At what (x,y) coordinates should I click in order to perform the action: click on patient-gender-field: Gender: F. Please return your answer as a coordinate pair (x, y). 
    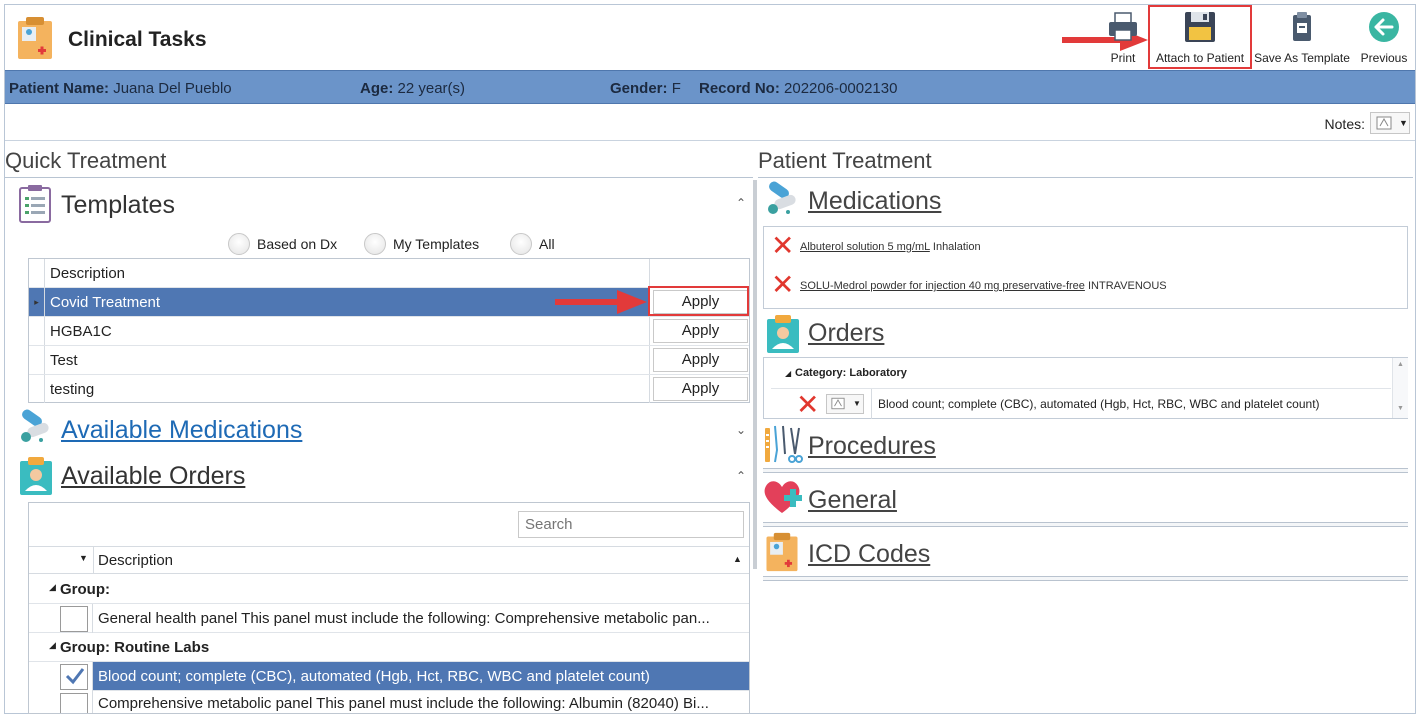
    Looking at the image, I should click on (645, 88).